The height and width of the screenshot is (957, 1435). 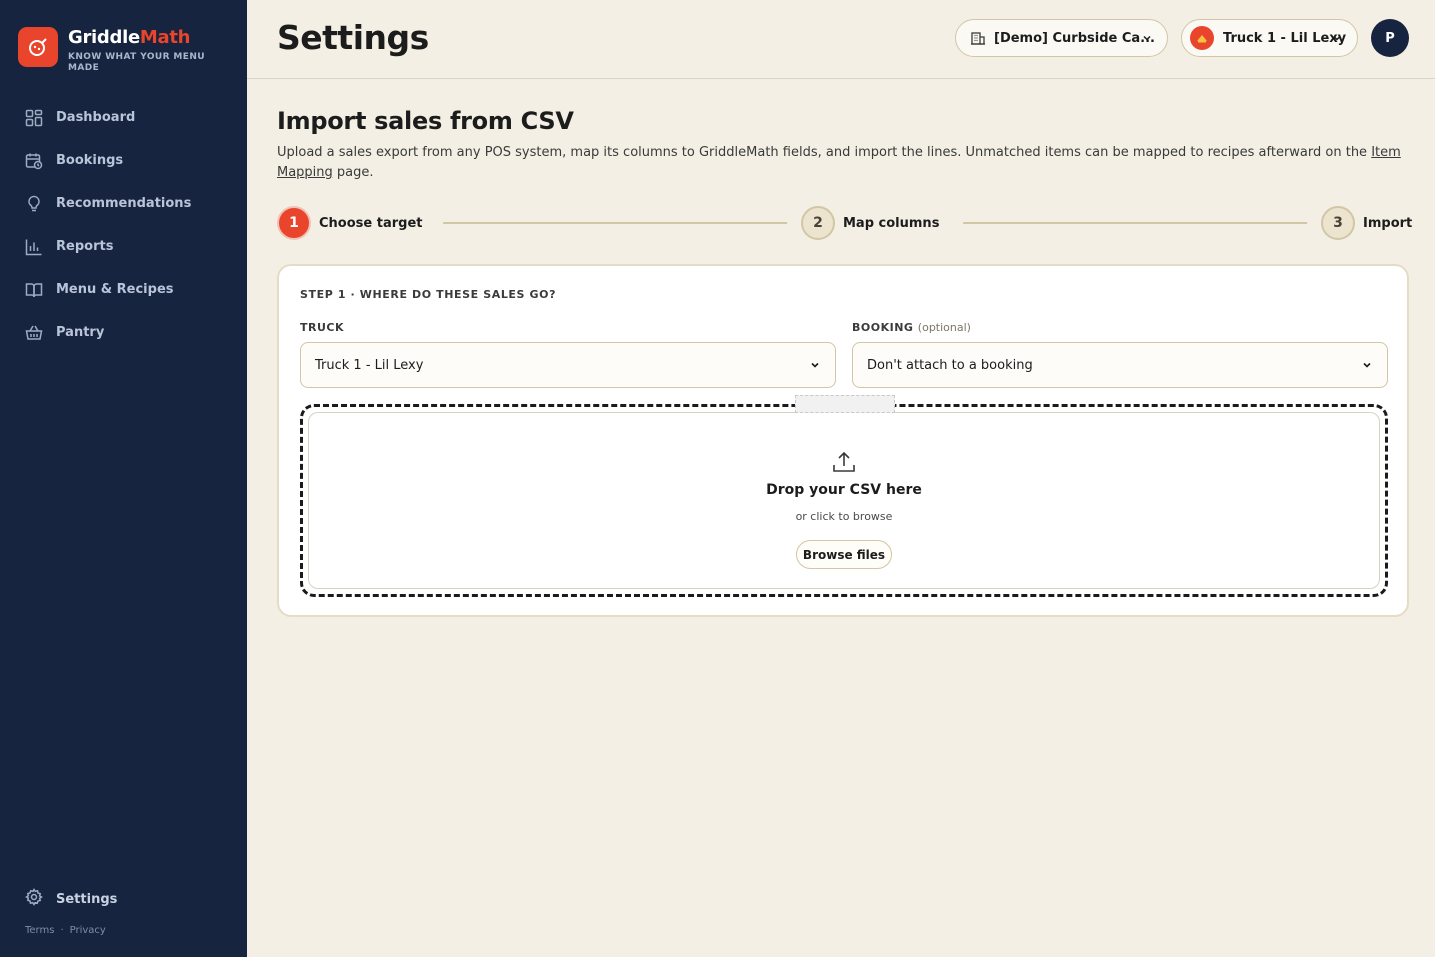 I want to click on drop-subtitle: or click to browse, so click(x=844, y=516).